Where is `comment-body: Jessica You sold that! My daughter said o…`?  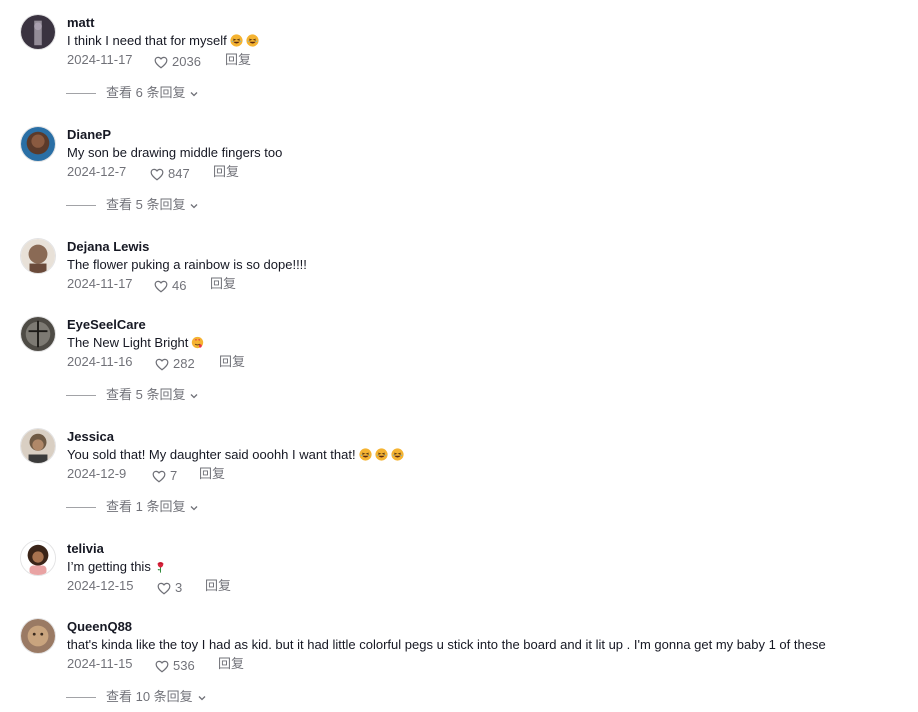
comment-body: Jessica You sold that! My daughter said o… is located at coordinates (482, 455).